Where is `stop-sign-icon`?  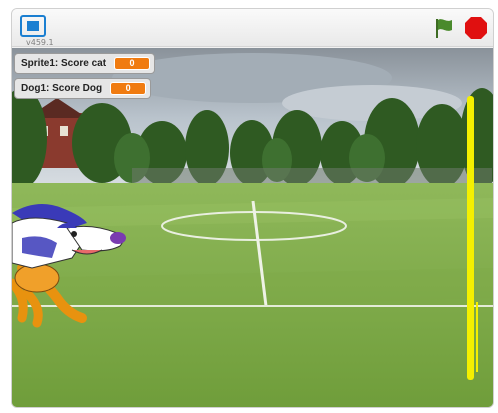 stop-sign-icon is located at coordinates (476, 28).